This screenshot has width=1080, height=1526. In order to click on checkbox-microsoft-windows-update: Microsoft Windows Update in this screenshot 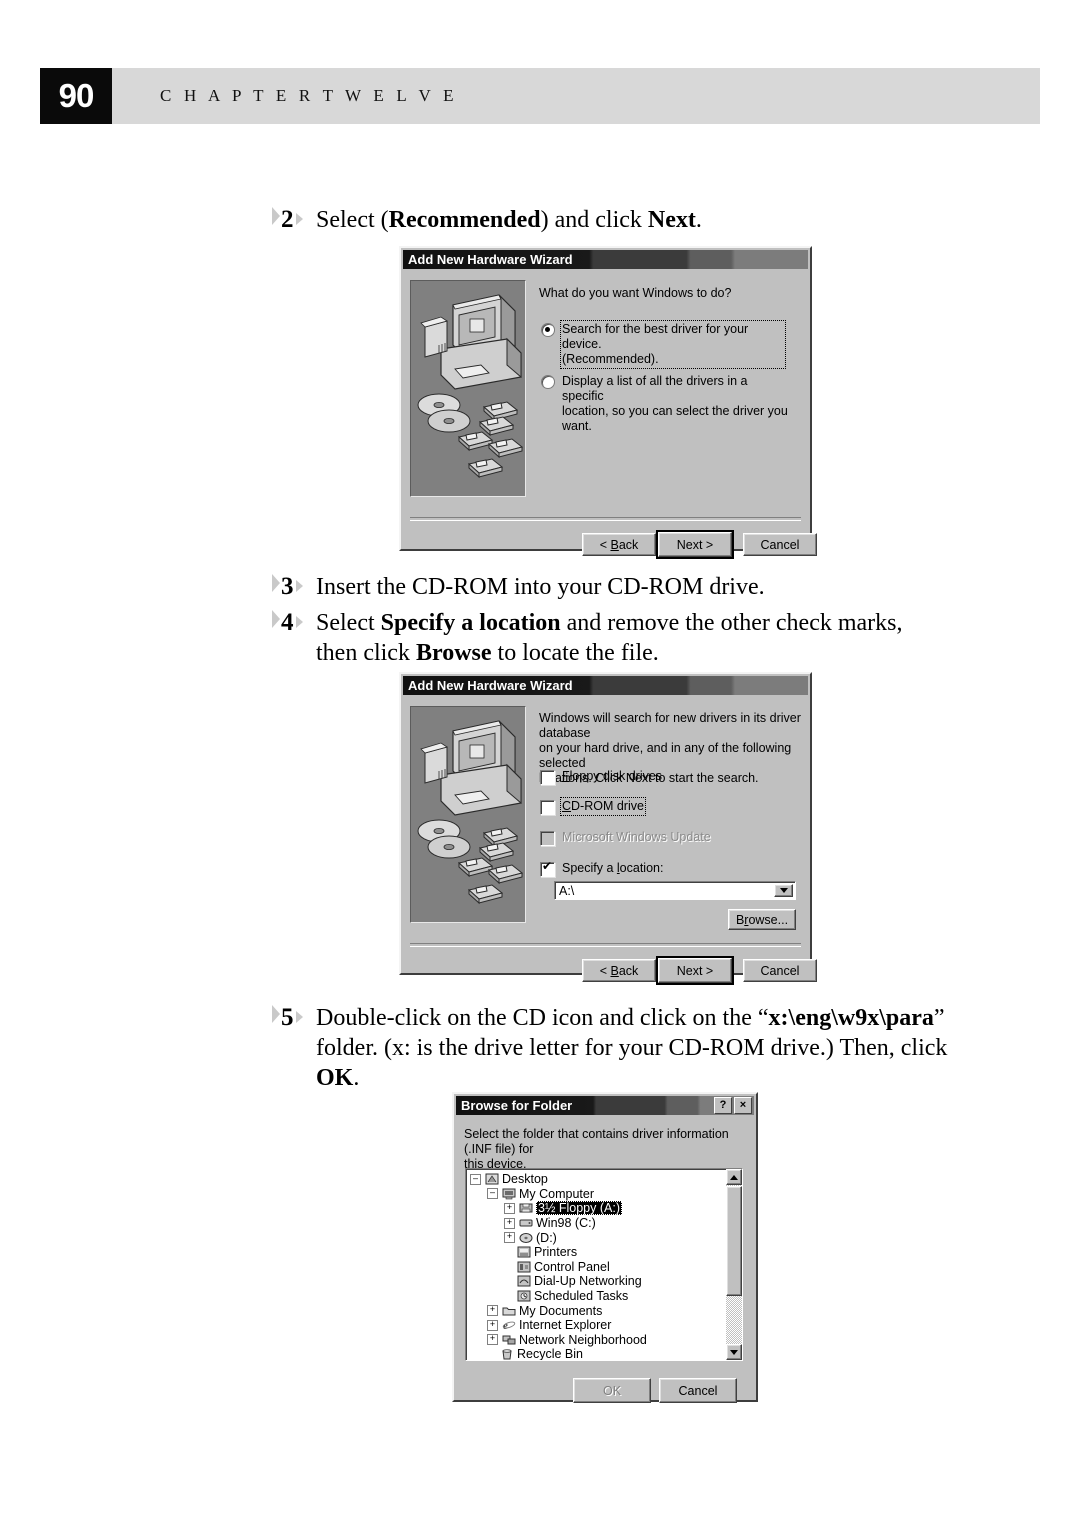, I will do `click(625, 838)`.